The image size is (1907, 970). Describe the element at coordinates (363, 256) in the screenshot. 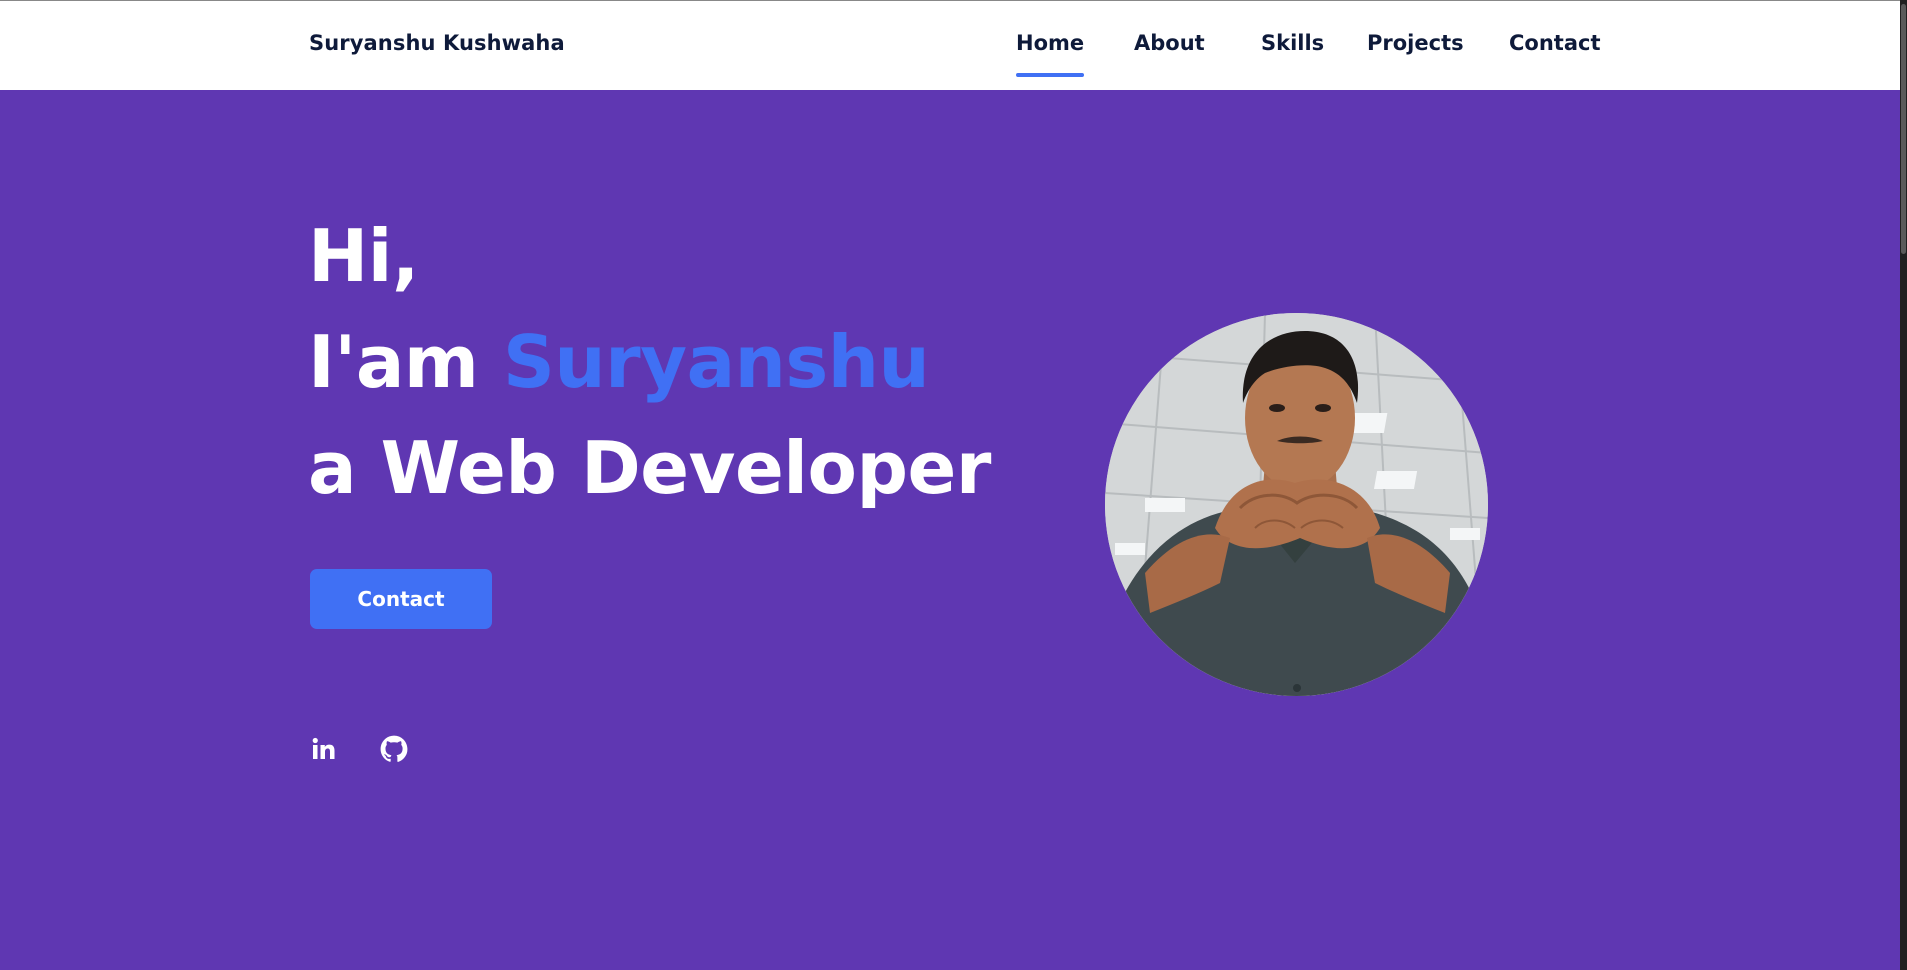

I see `hero-greeting: Hi,` at that location.